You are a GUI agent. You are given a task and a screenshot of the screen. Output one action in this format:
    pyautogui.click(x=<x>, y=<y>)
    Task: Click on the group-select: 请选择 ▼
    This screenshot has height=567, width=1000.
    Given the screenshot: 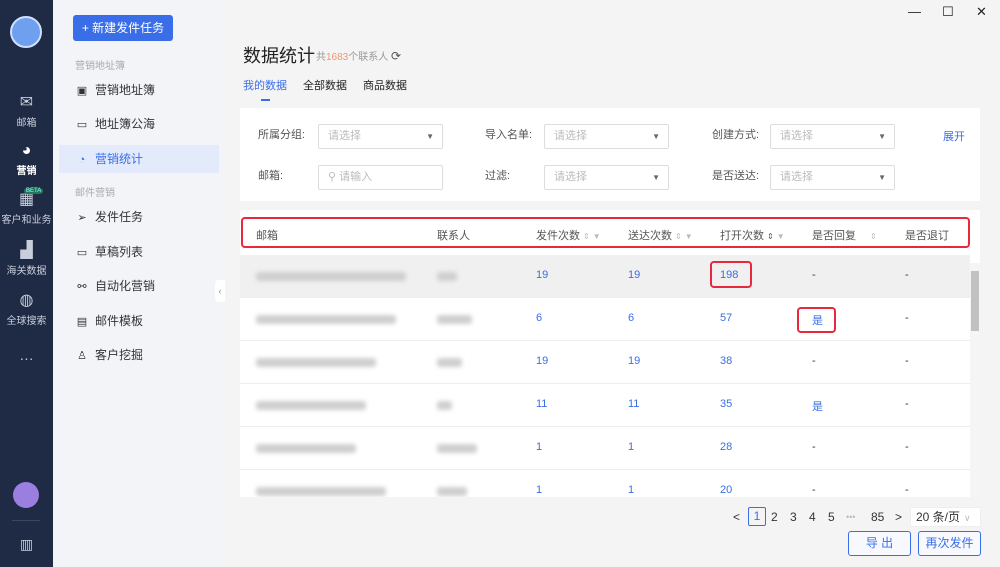 What is the action you would take?
    pyautogui.click(x=380, y=136)
    